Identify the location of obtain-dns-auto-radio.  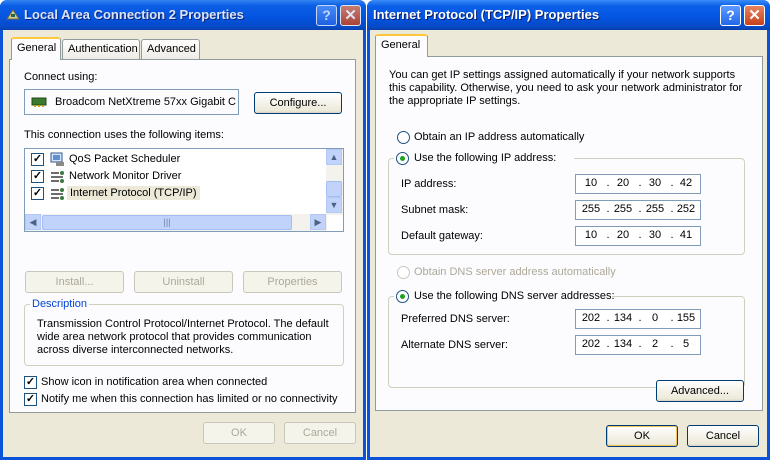
(403, 272).